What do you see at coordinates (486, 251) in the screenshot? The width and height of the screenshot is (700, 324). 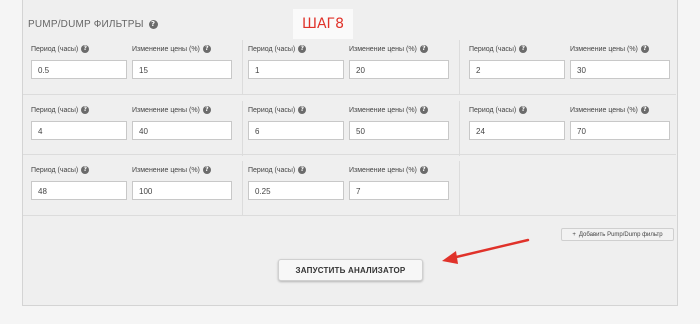 I see `annotation-arrow` at bounding box center [486, 251].